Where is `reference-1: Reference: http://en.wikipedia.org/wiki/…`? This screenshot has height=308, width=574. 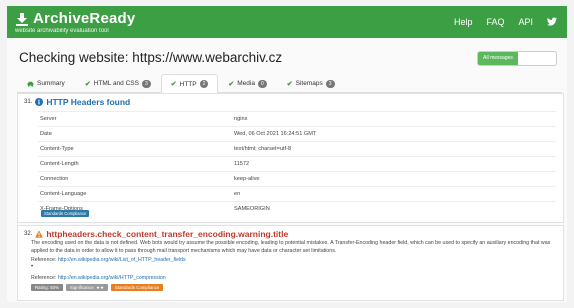 reference-1: Reference: http://en.wikipedia.org/wiki/… is located at coordinates (108, 260).